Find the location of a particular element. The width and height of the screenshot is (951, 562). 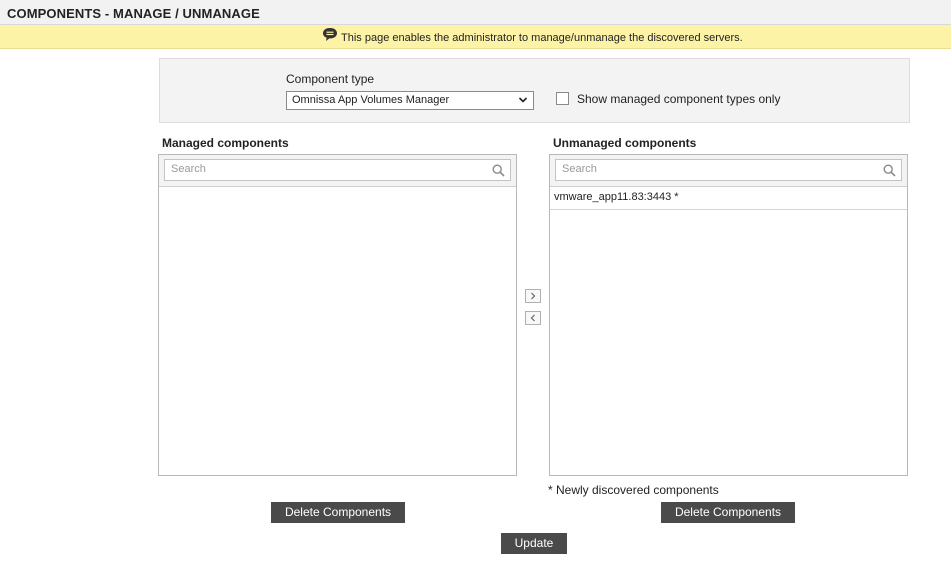

chevron-down-icon is located at coordinates (523, 100).